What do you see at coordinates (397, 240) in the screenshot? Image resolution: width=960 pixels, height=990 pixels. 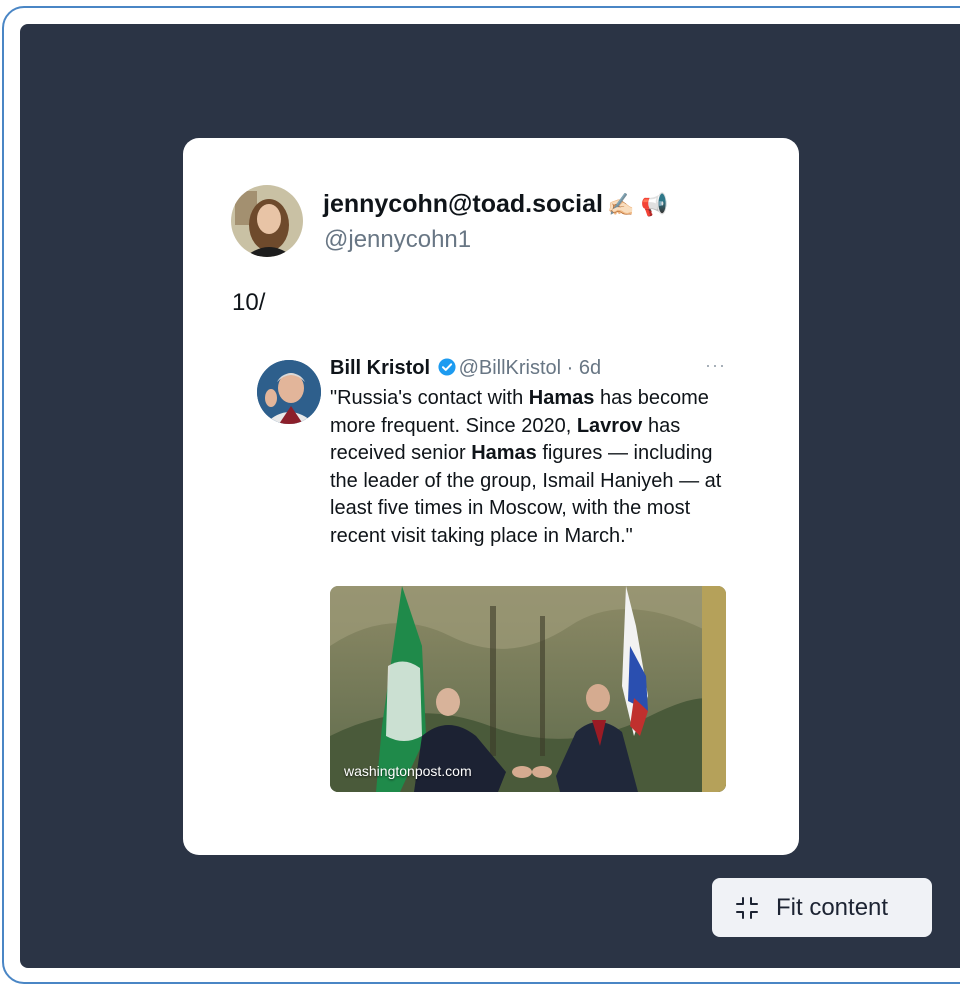 I see `author-handle: @jennycohn1` at bounding box center [397, 240].